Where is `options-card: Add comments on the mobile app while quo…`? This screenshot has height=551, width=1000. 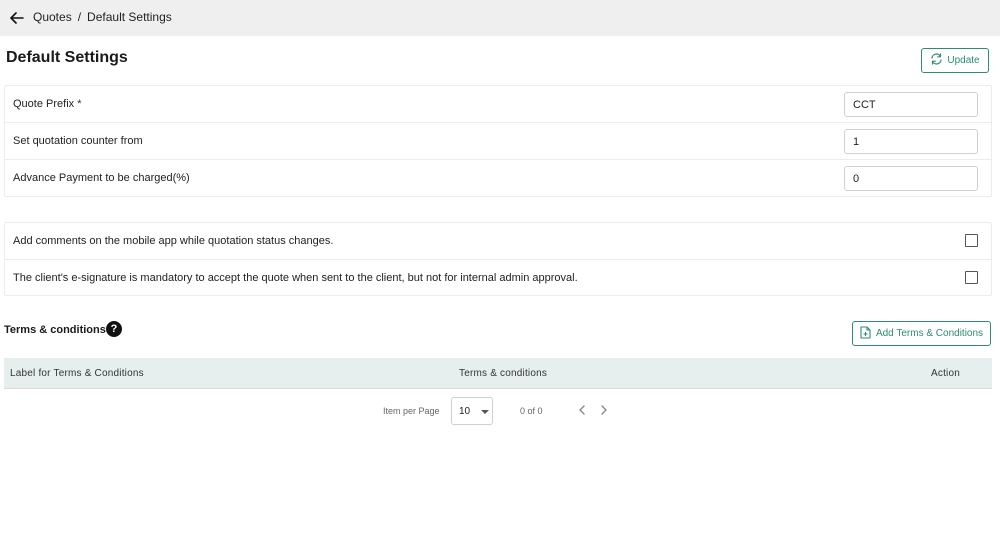
options-card: Add comments on the mobile app while quo… is located at coordinates (498, 259).